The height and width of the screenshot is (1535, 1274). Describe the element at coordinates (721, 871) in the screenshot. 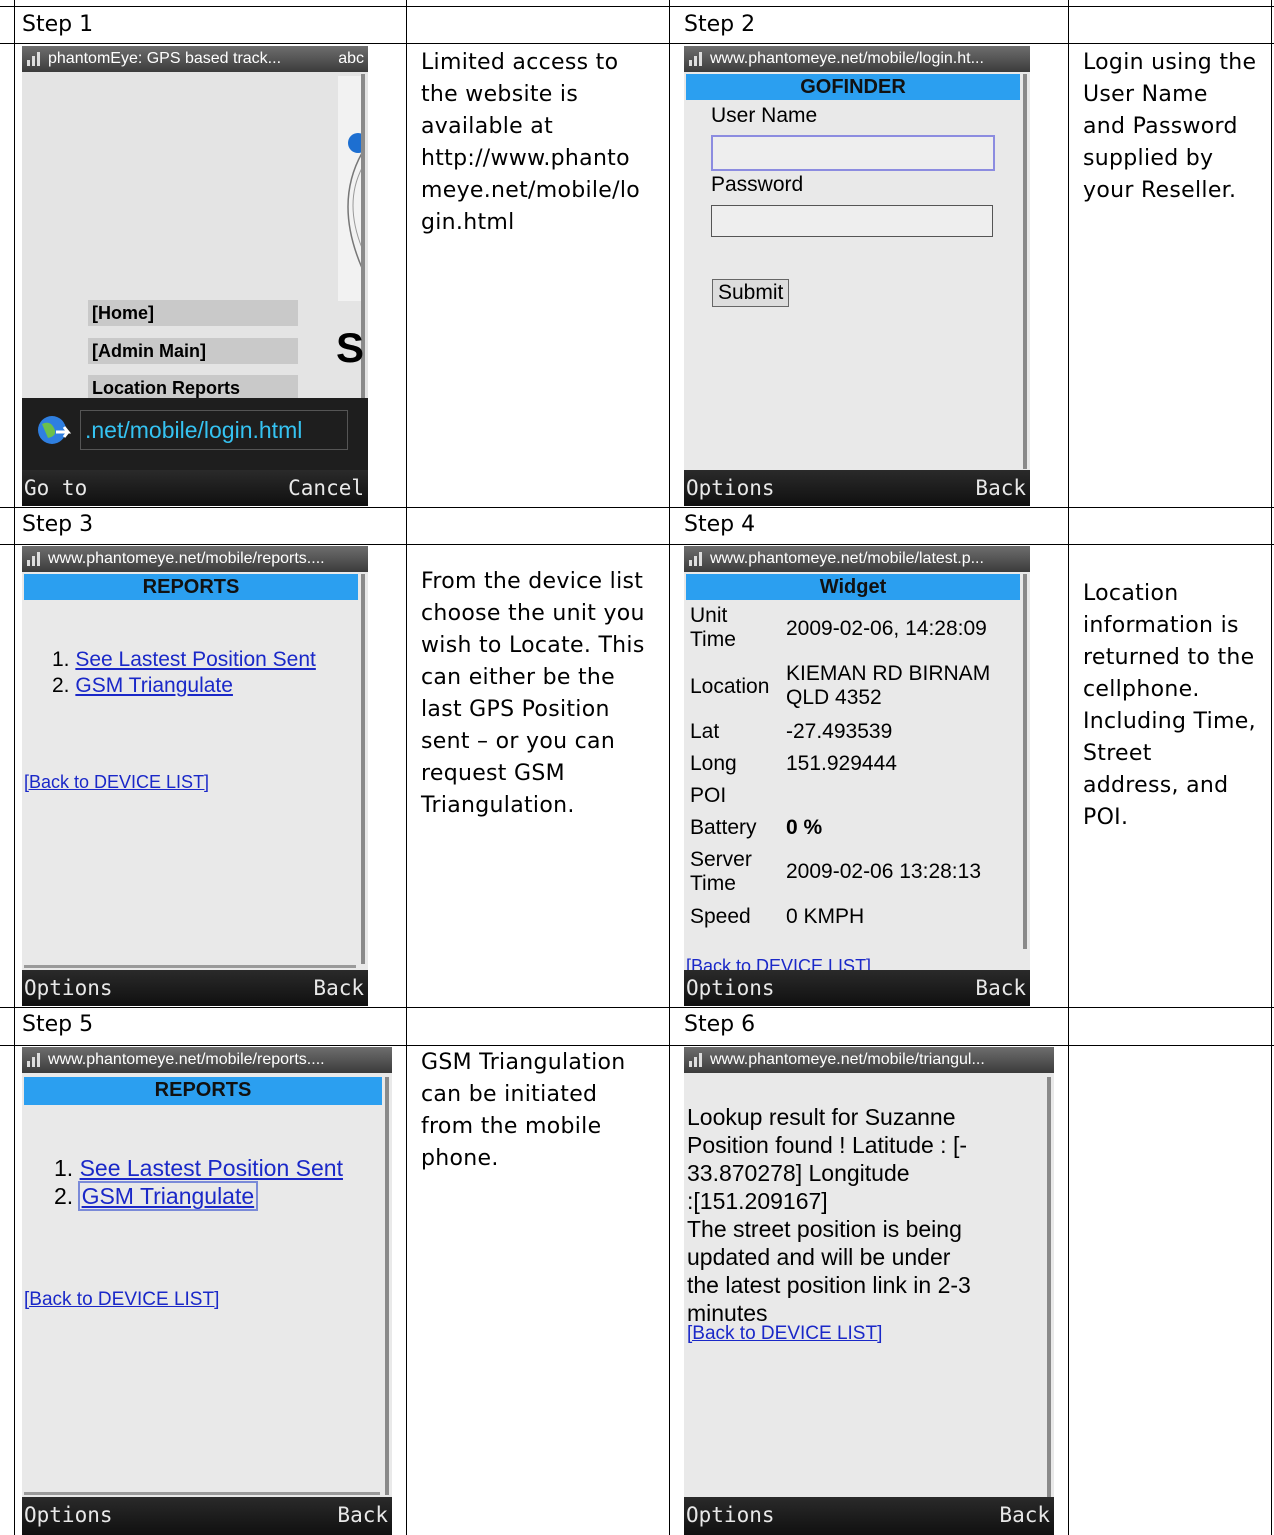

I see `server-time-key: Server Time` at that location.